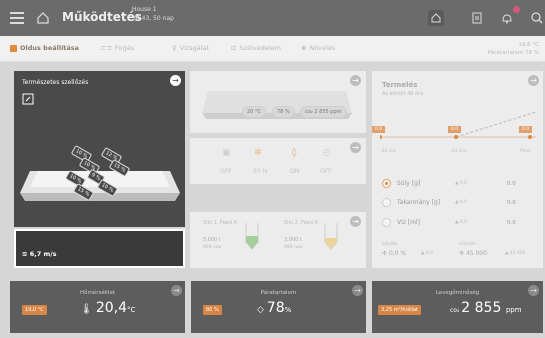 This screenshot has height=338, width=545. I want to click on production-row-feed: Takarmány [g] ▲ 0.0 0.0, so click(449, 202).